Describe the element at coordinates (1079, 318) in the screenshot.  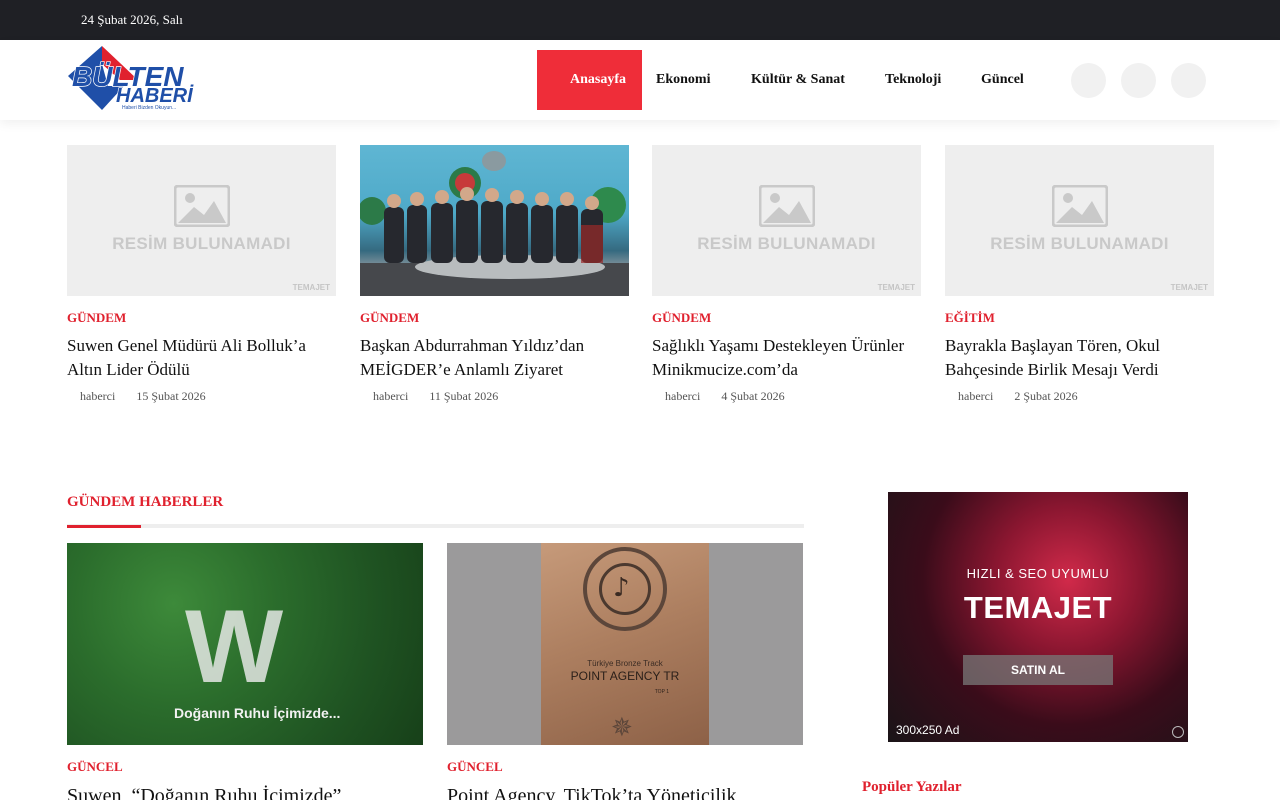
I see `article-category: EĞİTİM` at that location.